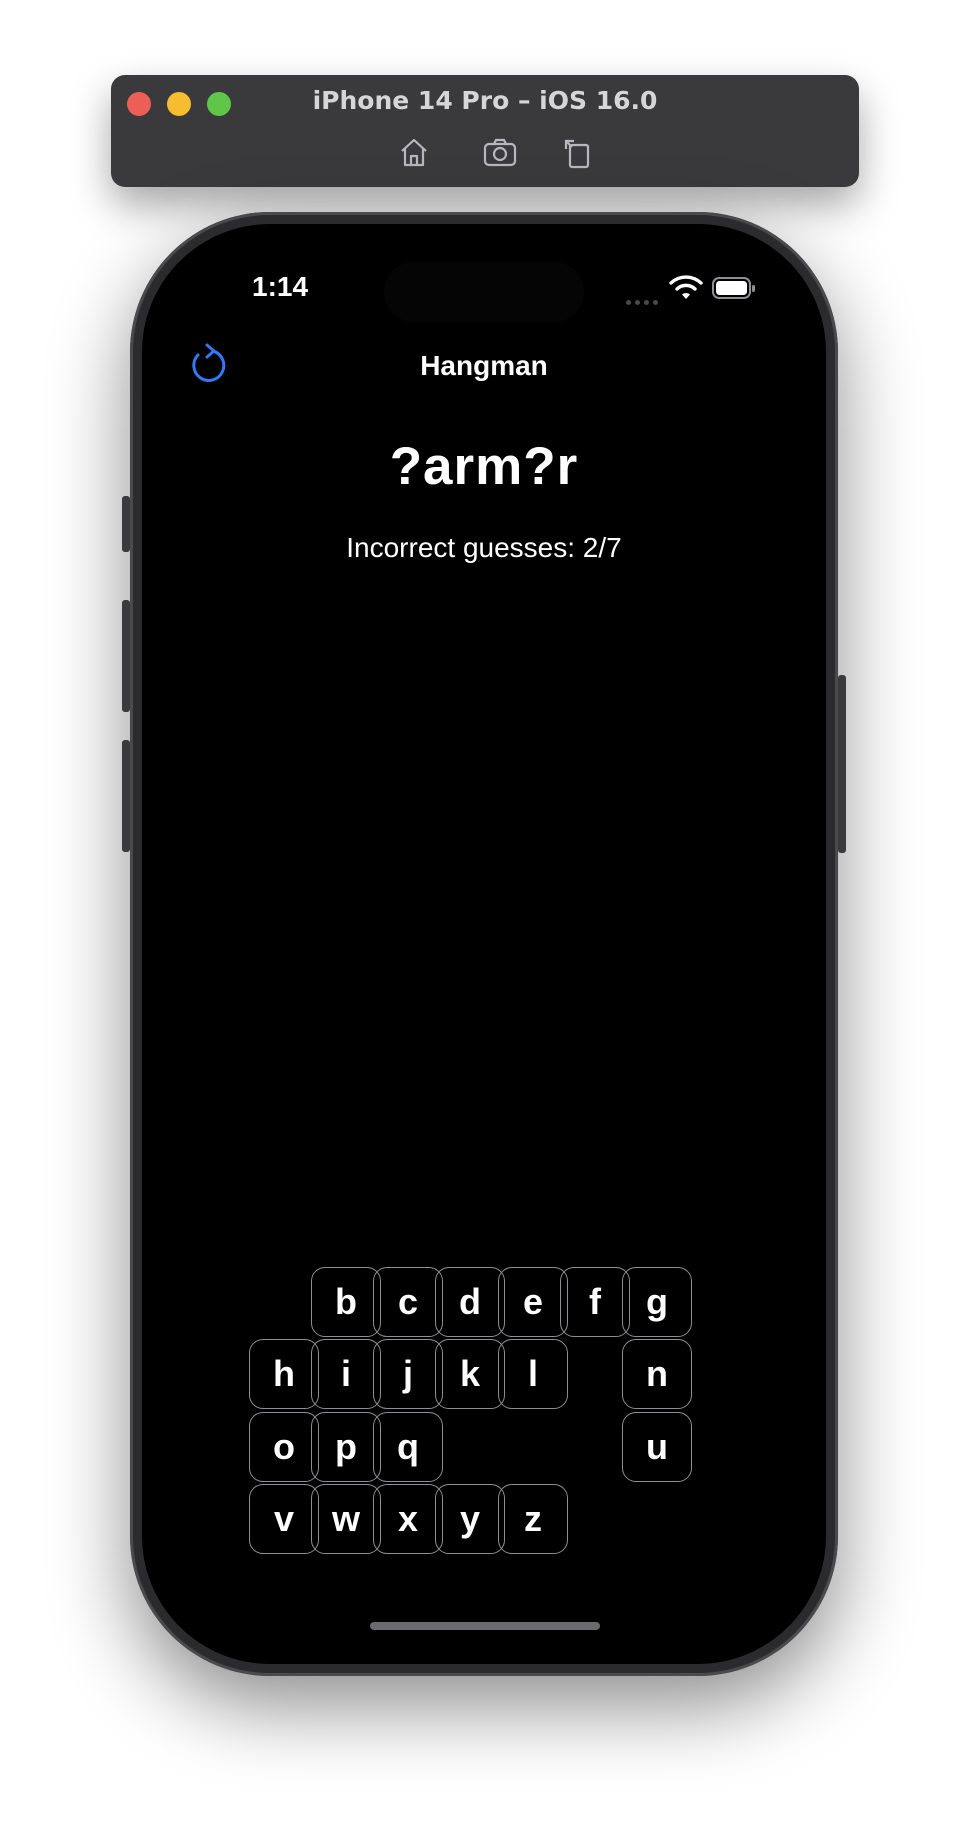  I want to click on letter-key-n: n, so click(657, 1374).